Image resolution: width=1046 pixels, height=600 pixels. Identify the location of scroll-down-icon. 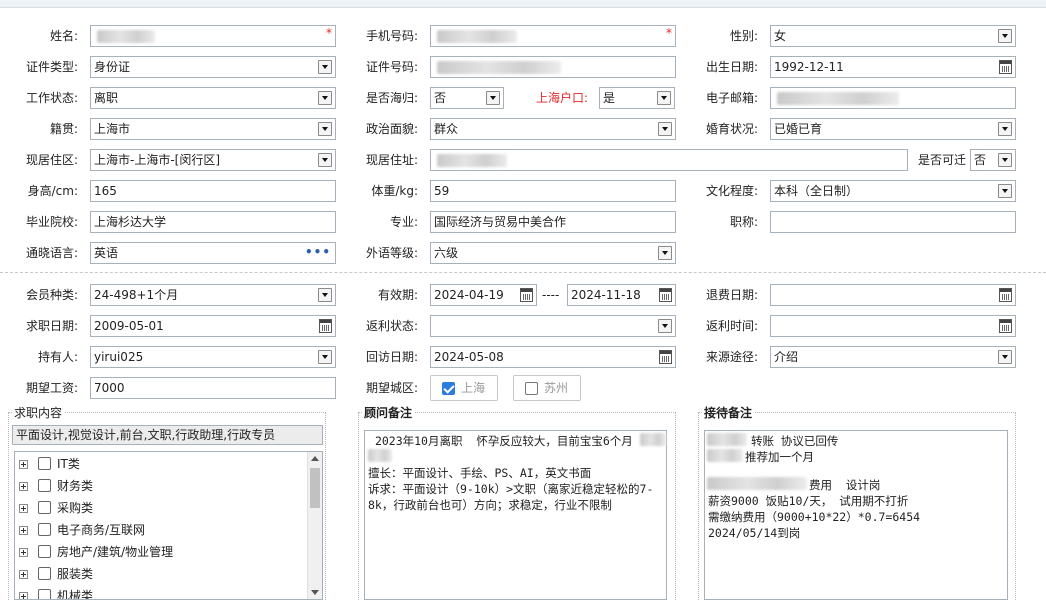
(315, 592).